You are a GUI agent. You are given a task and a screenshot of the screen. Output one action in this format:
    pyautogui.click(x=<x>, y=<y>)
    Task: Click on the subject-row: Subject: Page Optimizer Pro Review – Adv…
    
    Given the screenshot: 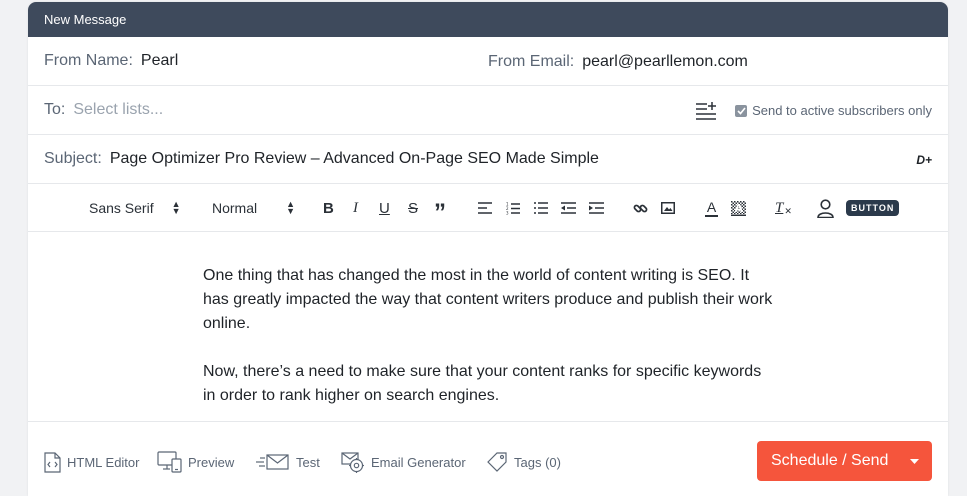 What is the action you would take?
    pyautogui.click(x=488, y=159)
    